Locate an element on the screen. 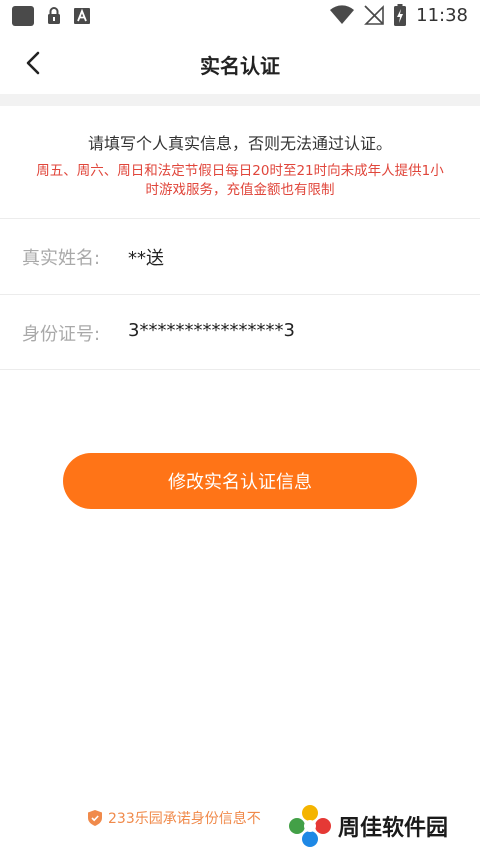 This screenshot has width=480, height=854. watermark-text: 周佳软件园 is located at coordinates (393, 828).